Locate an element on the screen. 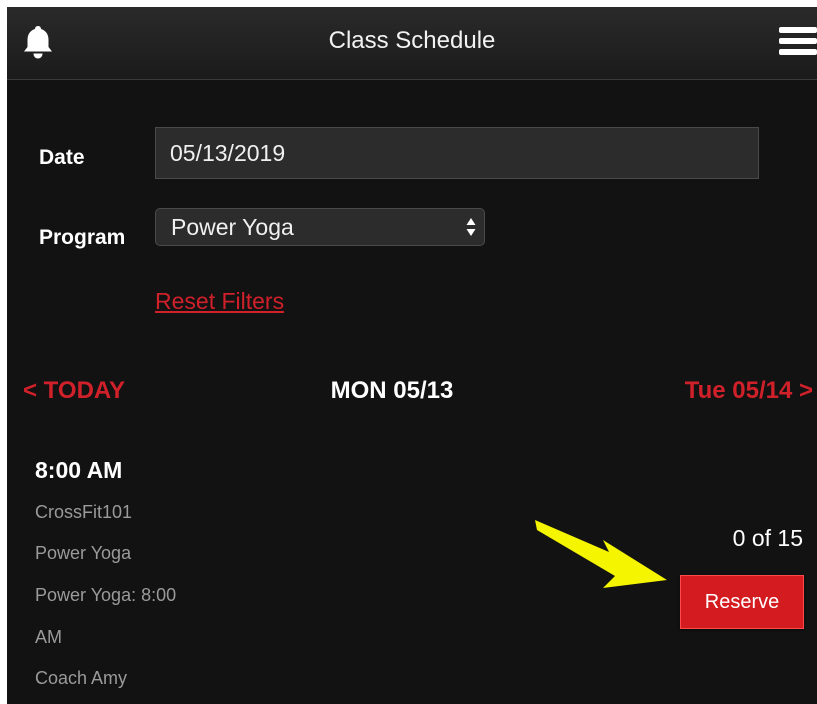 The height and width of the screenshot is (704, 817). reset-filters-link: Reset Filters is located at coordinates (219, 301).